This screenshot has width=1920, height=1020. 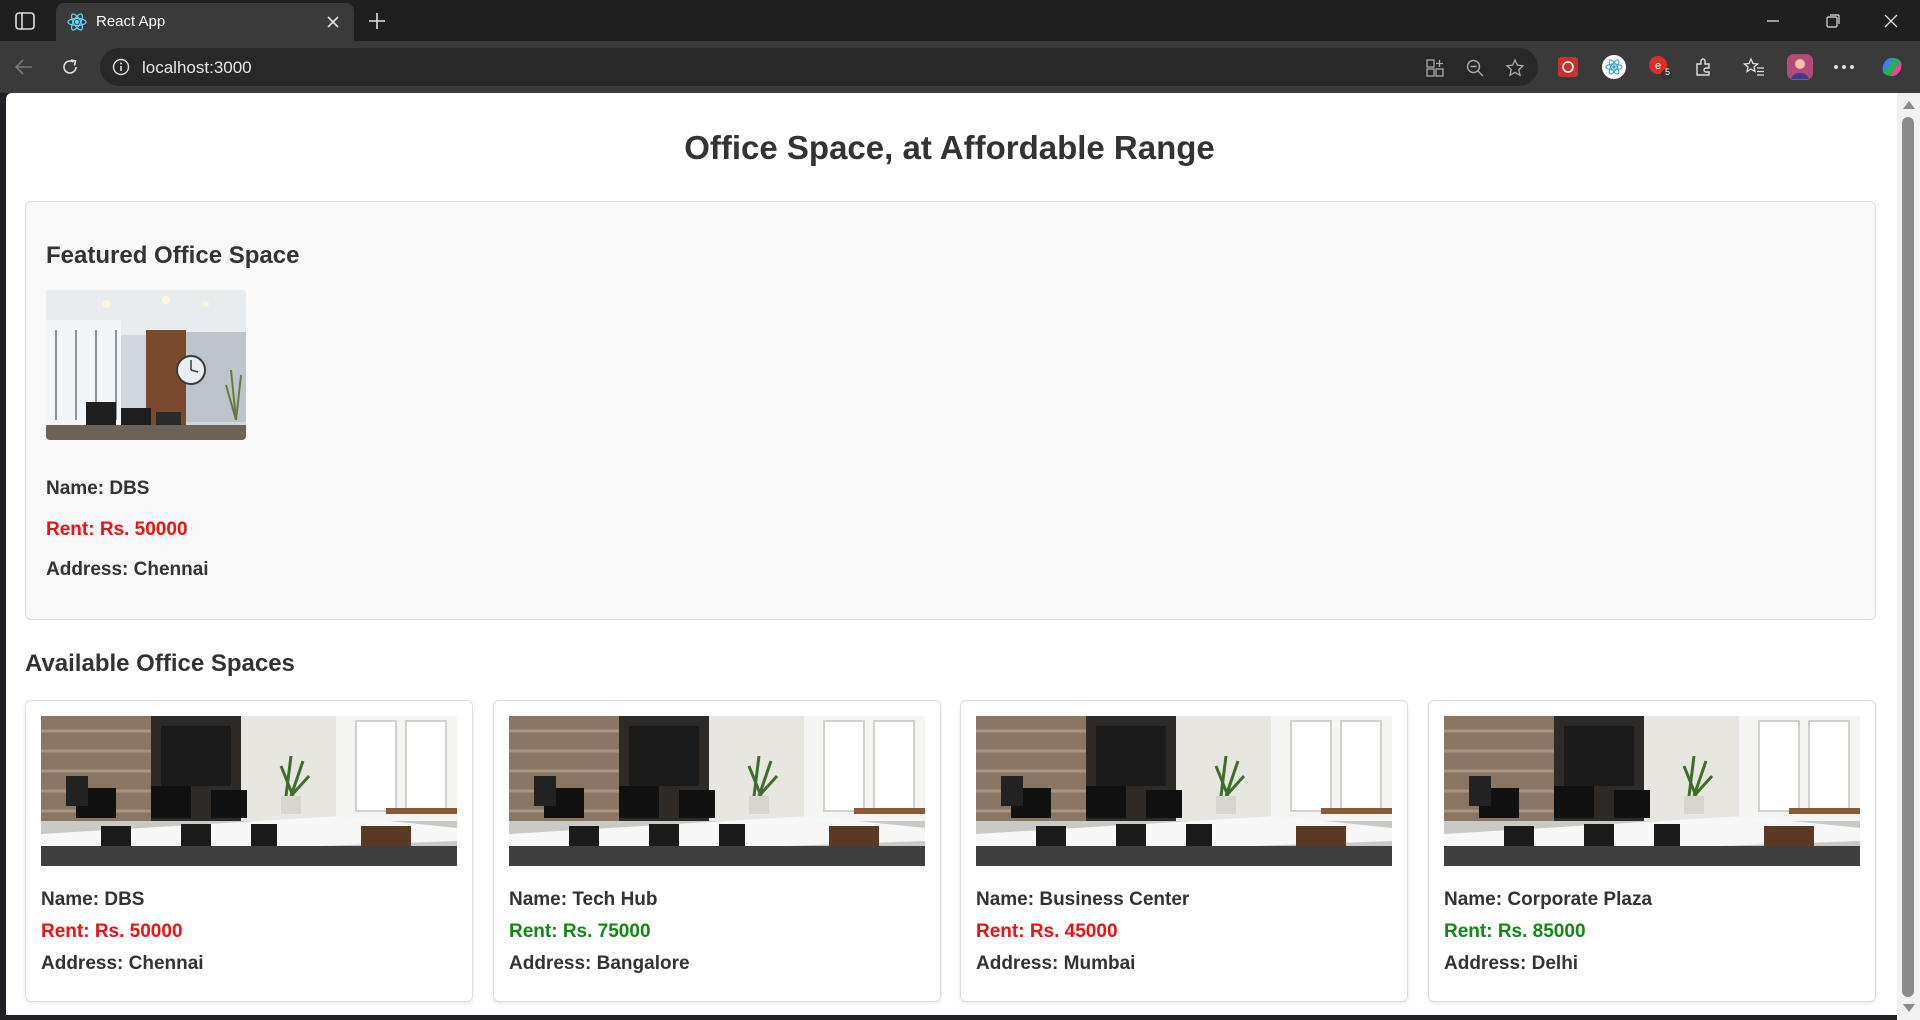 What do you see at coordinates (1668, 72) in the screenshot?
I see `extension-badge-count: 5` at bounding box center [1668, 72].